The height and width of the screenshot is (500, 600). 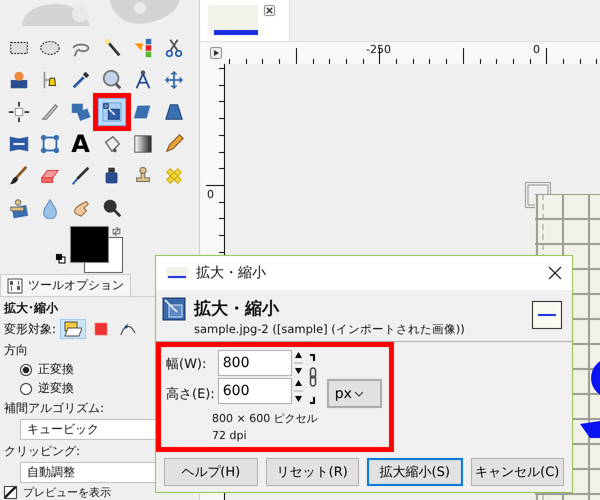 What do you see at coordinates (230, 436) in the screenshot?
I see `resolution: 72 dpi` at bounding box center [230, 436].